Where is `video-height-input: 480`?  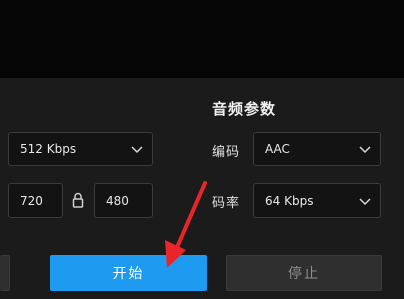 video-height-input: 480 is located at coordinates (123, 200).